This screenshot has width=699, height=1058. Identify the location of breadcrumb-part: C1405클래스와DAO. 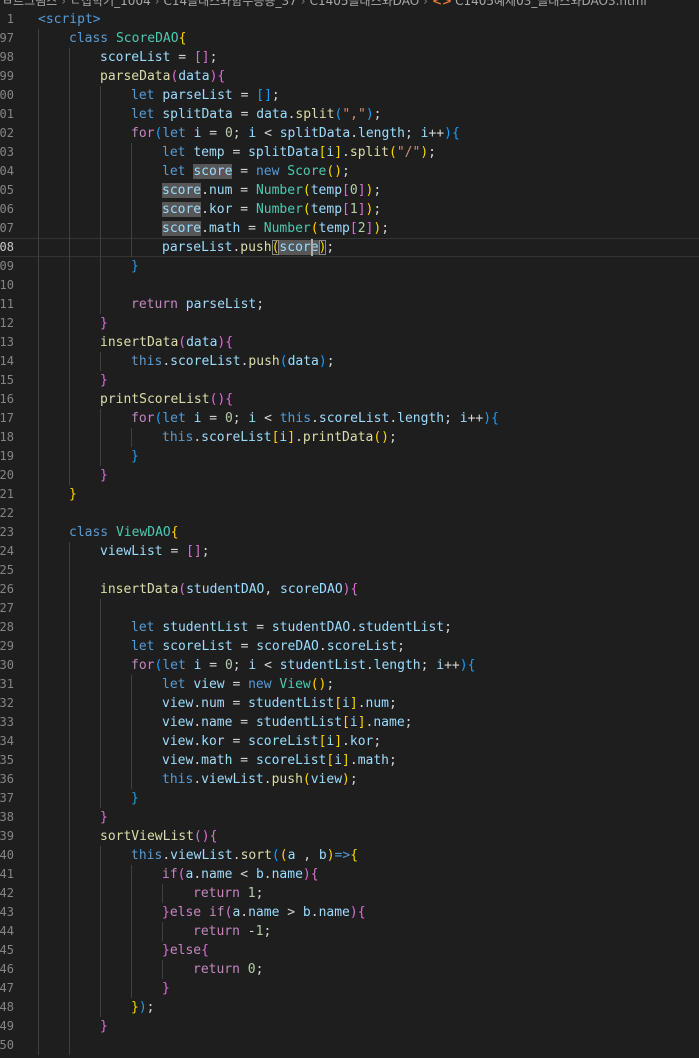
(365, 4).